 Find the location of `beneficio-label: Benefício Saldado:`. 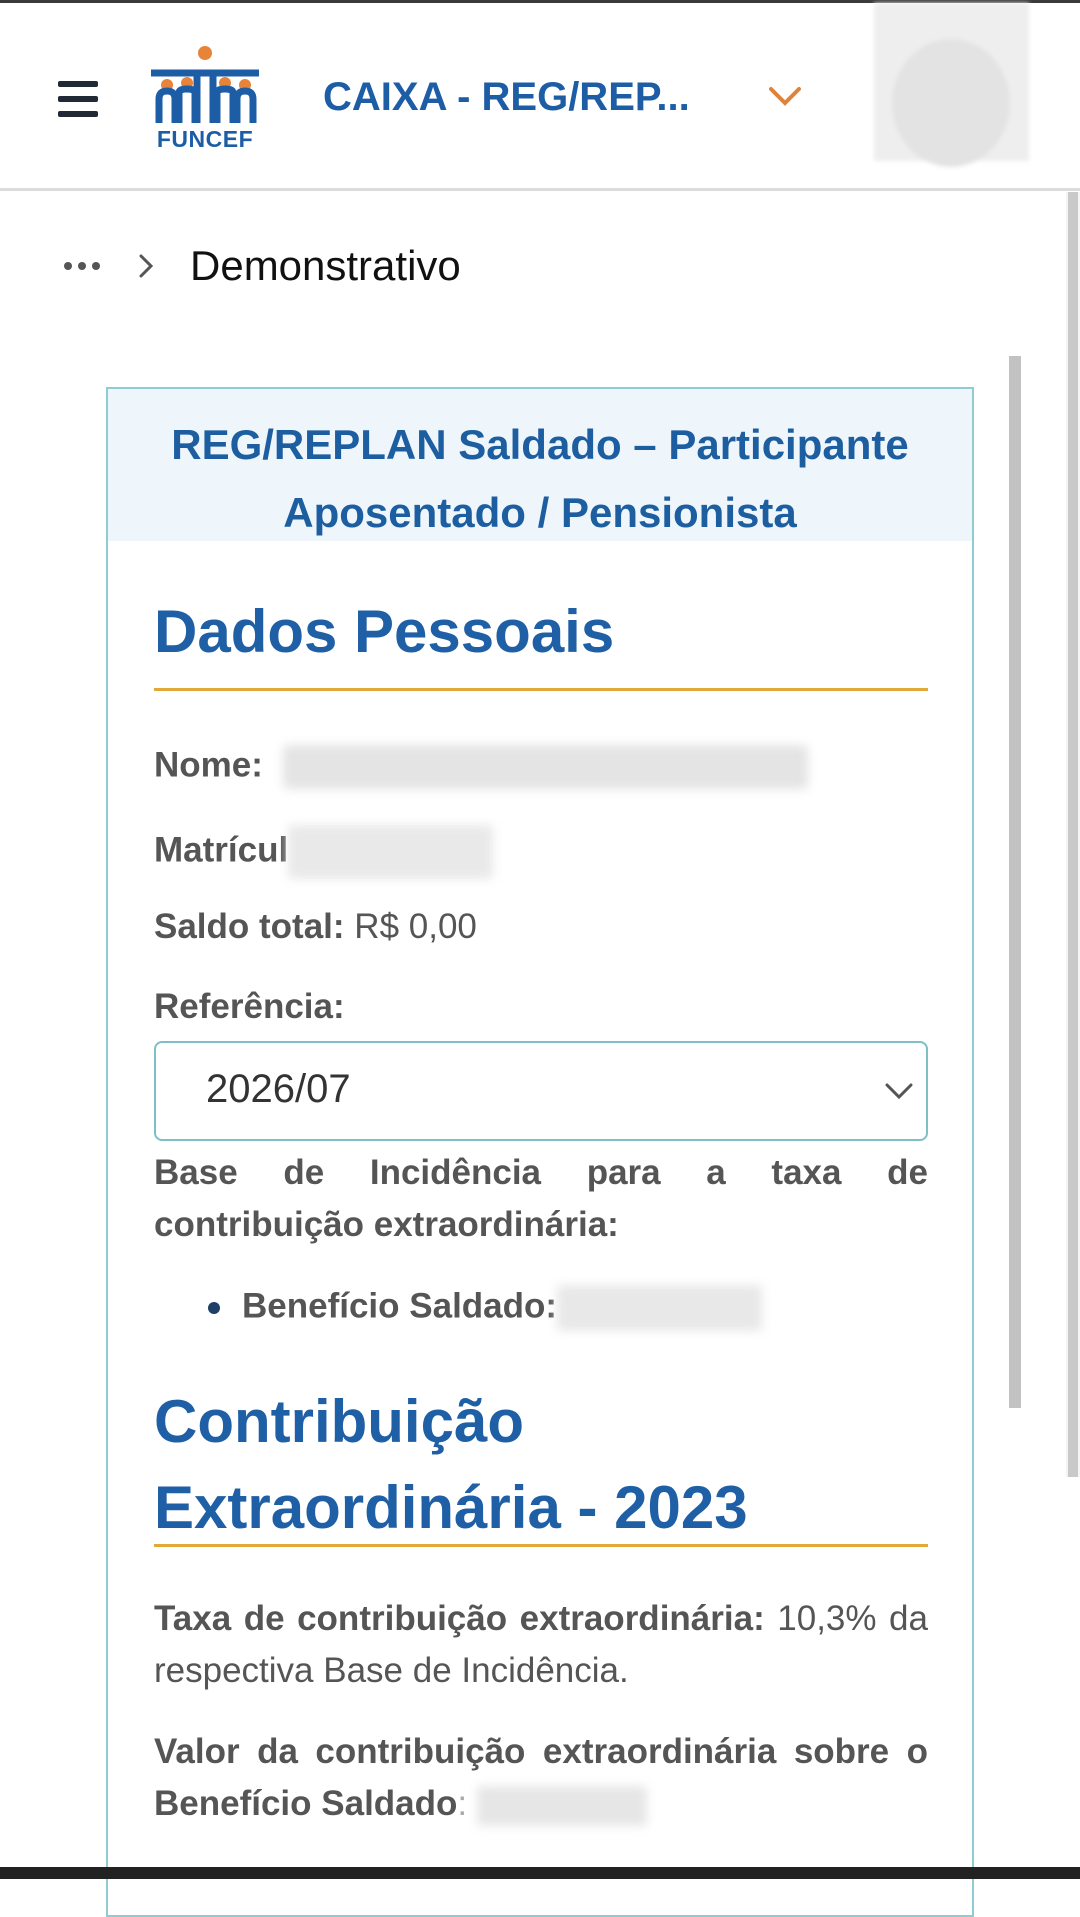

beneficio-label: Benefício Saldado: is located at coordinates (400, 1306).